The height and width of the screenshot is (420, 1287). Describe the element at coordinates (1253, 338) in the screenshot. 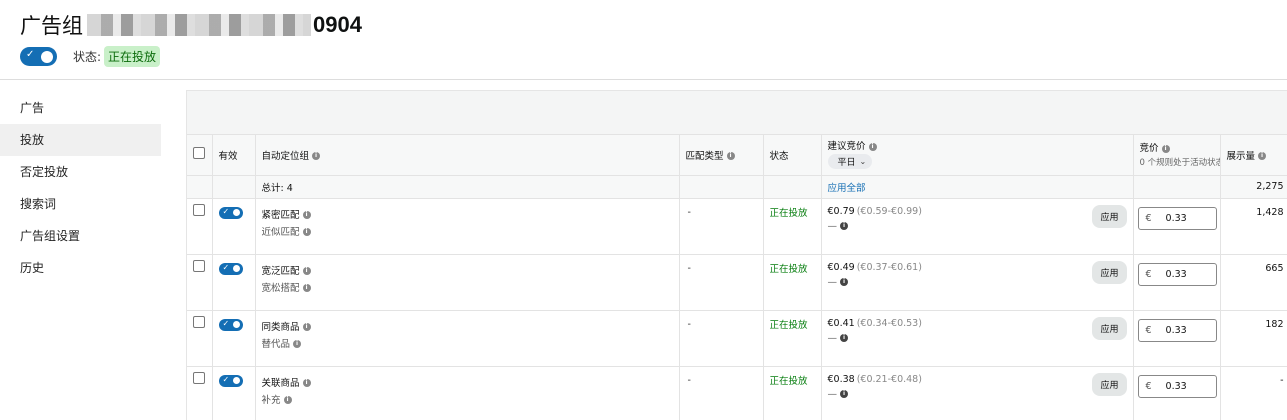

I see `row-impressions: 182` at that location.